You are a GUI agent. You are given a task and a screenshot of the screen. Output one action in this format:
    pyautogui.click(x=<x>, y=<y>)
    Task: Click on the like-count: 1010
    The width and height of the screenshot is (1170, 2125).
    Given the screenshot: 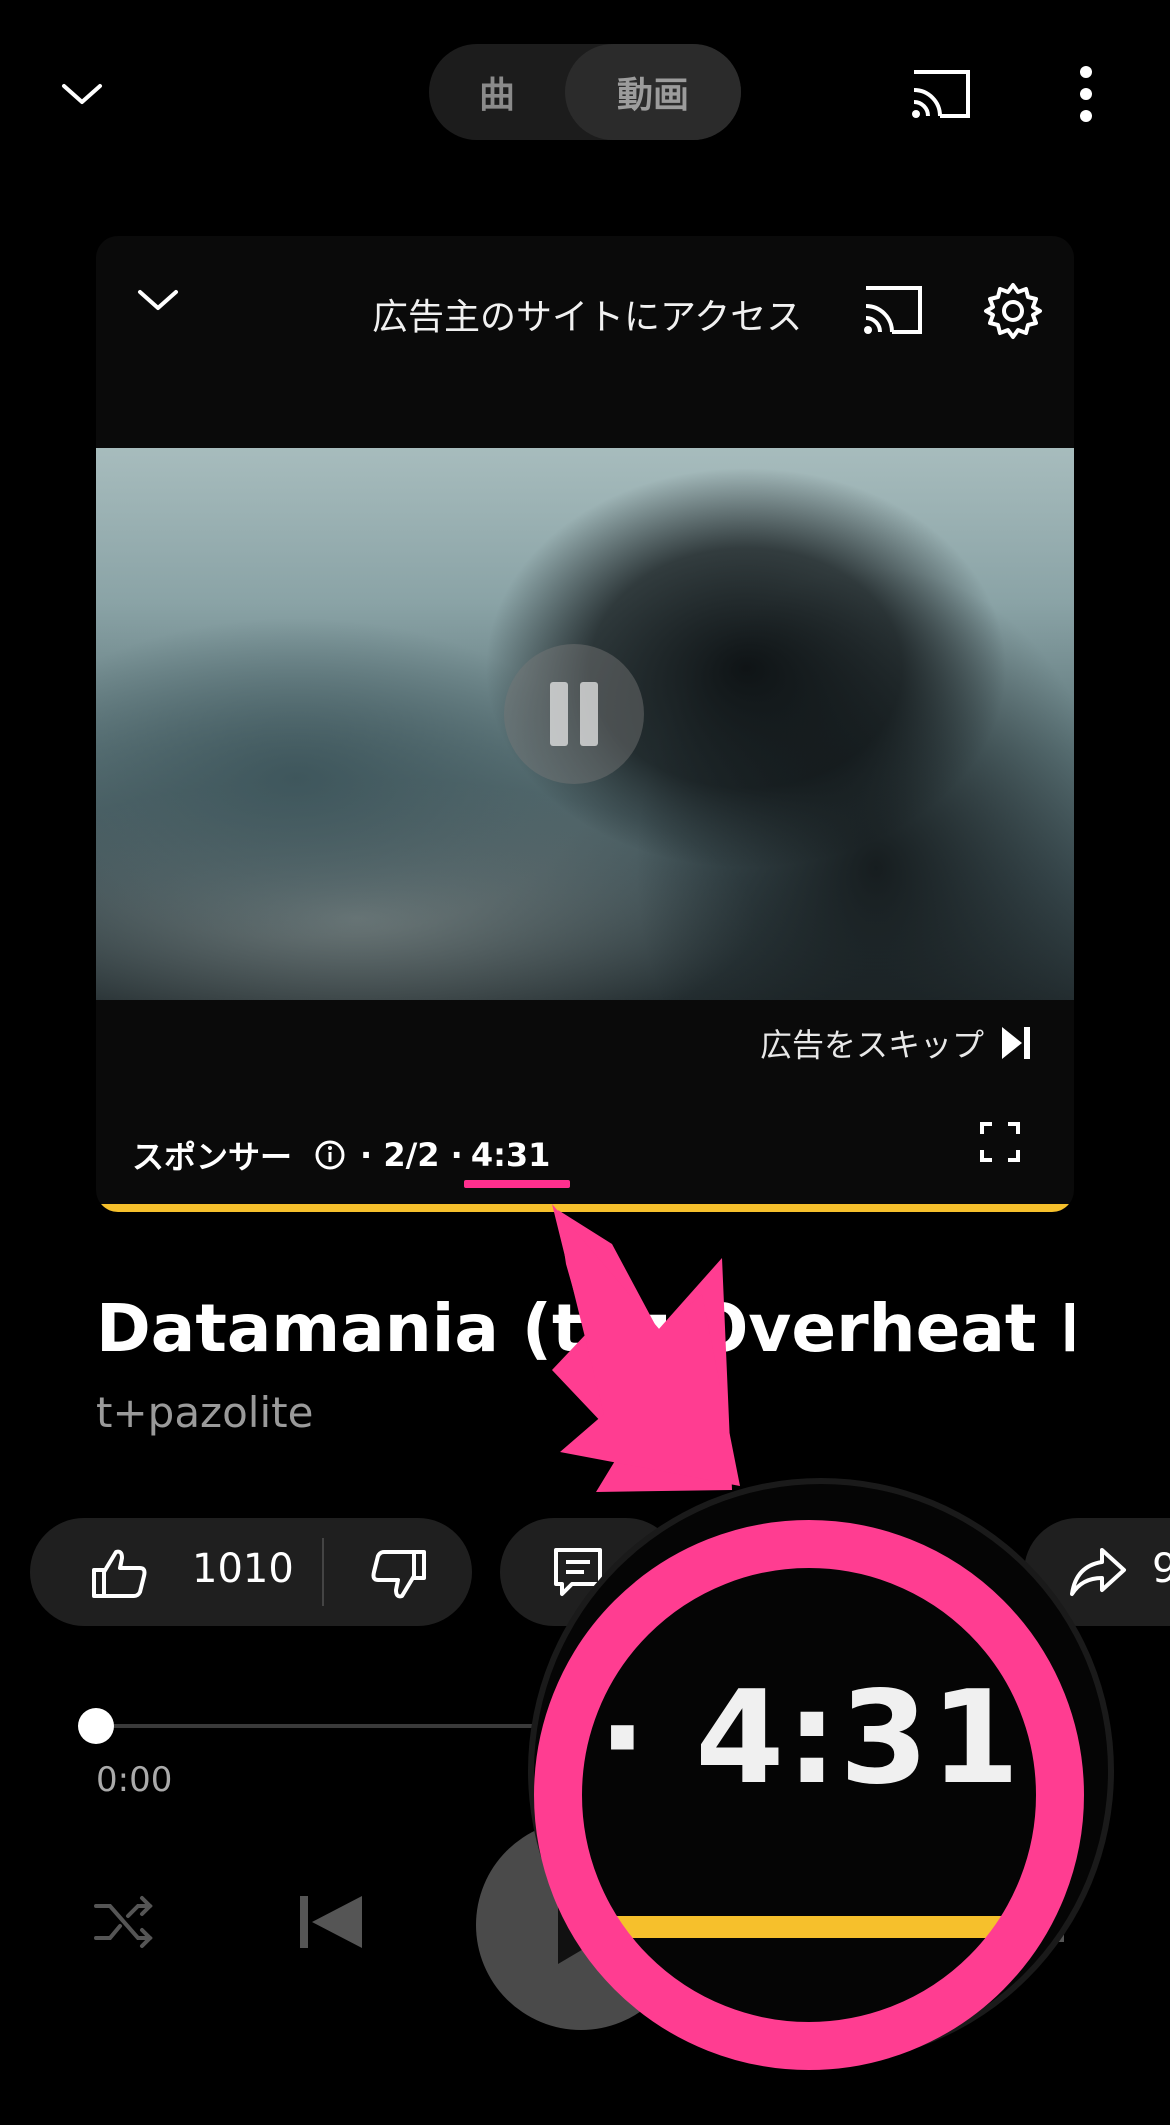 What is the action you would take?
    pyautogui.click(x=243, y=1569)
    